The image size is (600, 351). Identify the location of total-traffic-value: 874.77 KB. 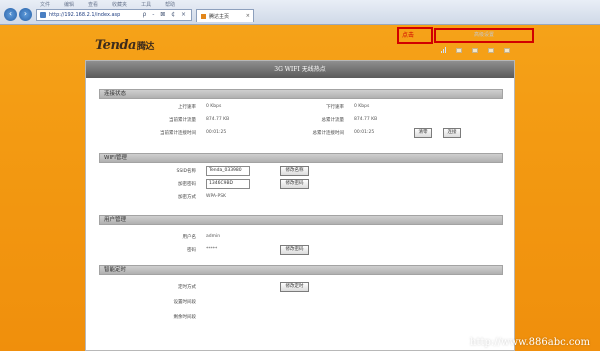
(366, 119).